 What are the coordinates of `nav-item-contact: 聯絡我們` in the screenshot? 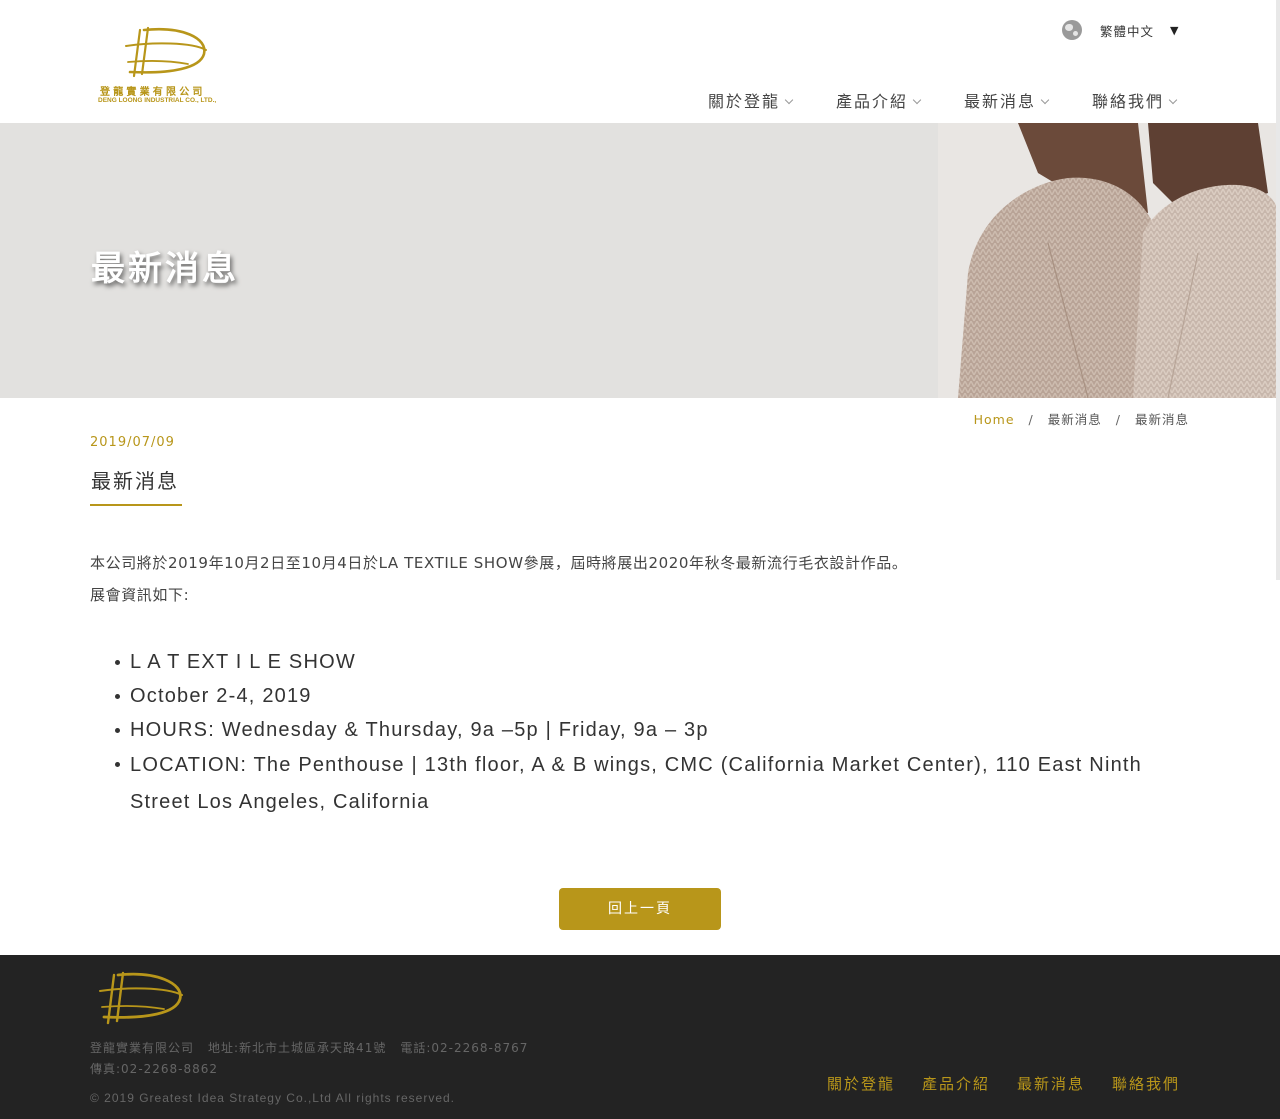 It's located at (1135, 100).